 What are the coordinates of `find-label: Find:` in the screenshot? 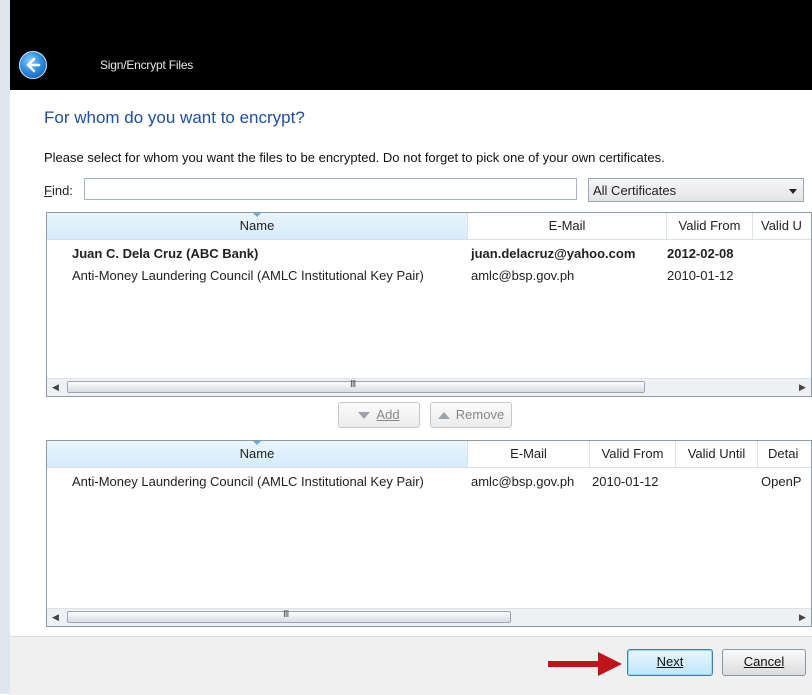 It's located at (58, 190).